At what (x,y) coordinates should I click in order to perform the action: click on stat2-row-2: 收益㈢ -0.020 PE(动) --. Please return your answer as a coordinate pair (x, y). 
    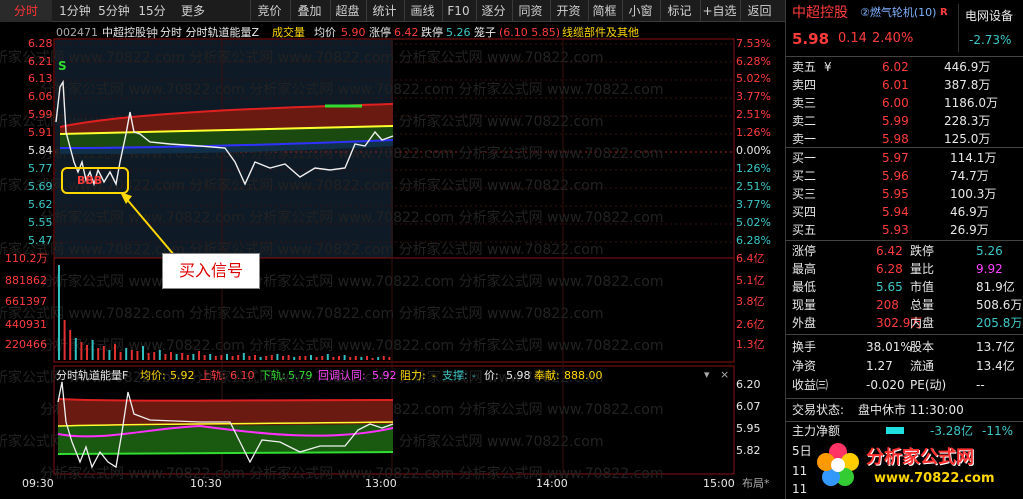
    Looking at the image, I should click on (904, 385).